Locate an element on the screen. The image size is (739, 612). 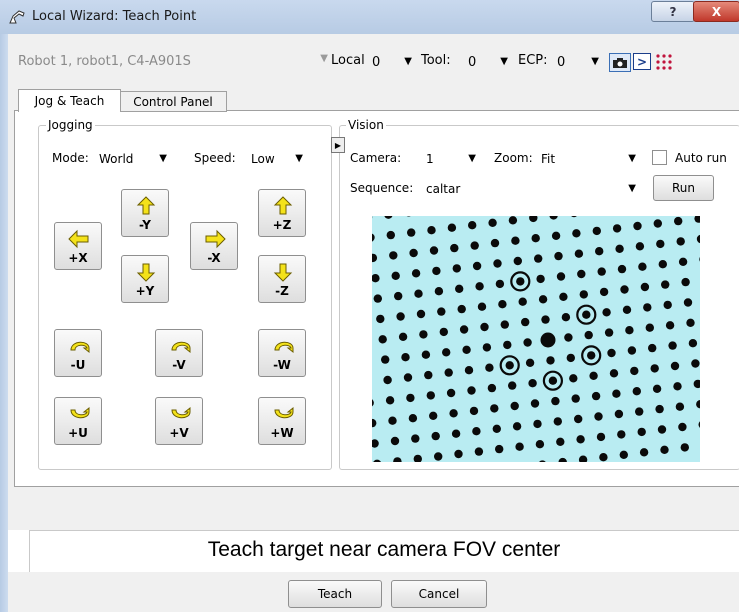
jog-minus-w-button: -W is located at coordinates (282, 353).